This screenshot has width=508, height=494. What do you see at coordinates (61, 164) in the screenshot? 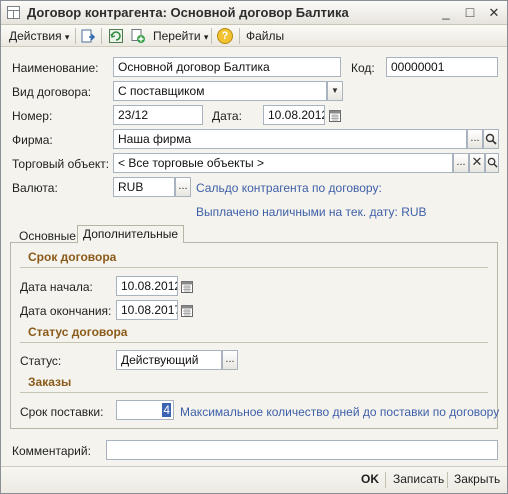
I see `trade-object-label: Торговый объект:` at bounding box center [61, 164].